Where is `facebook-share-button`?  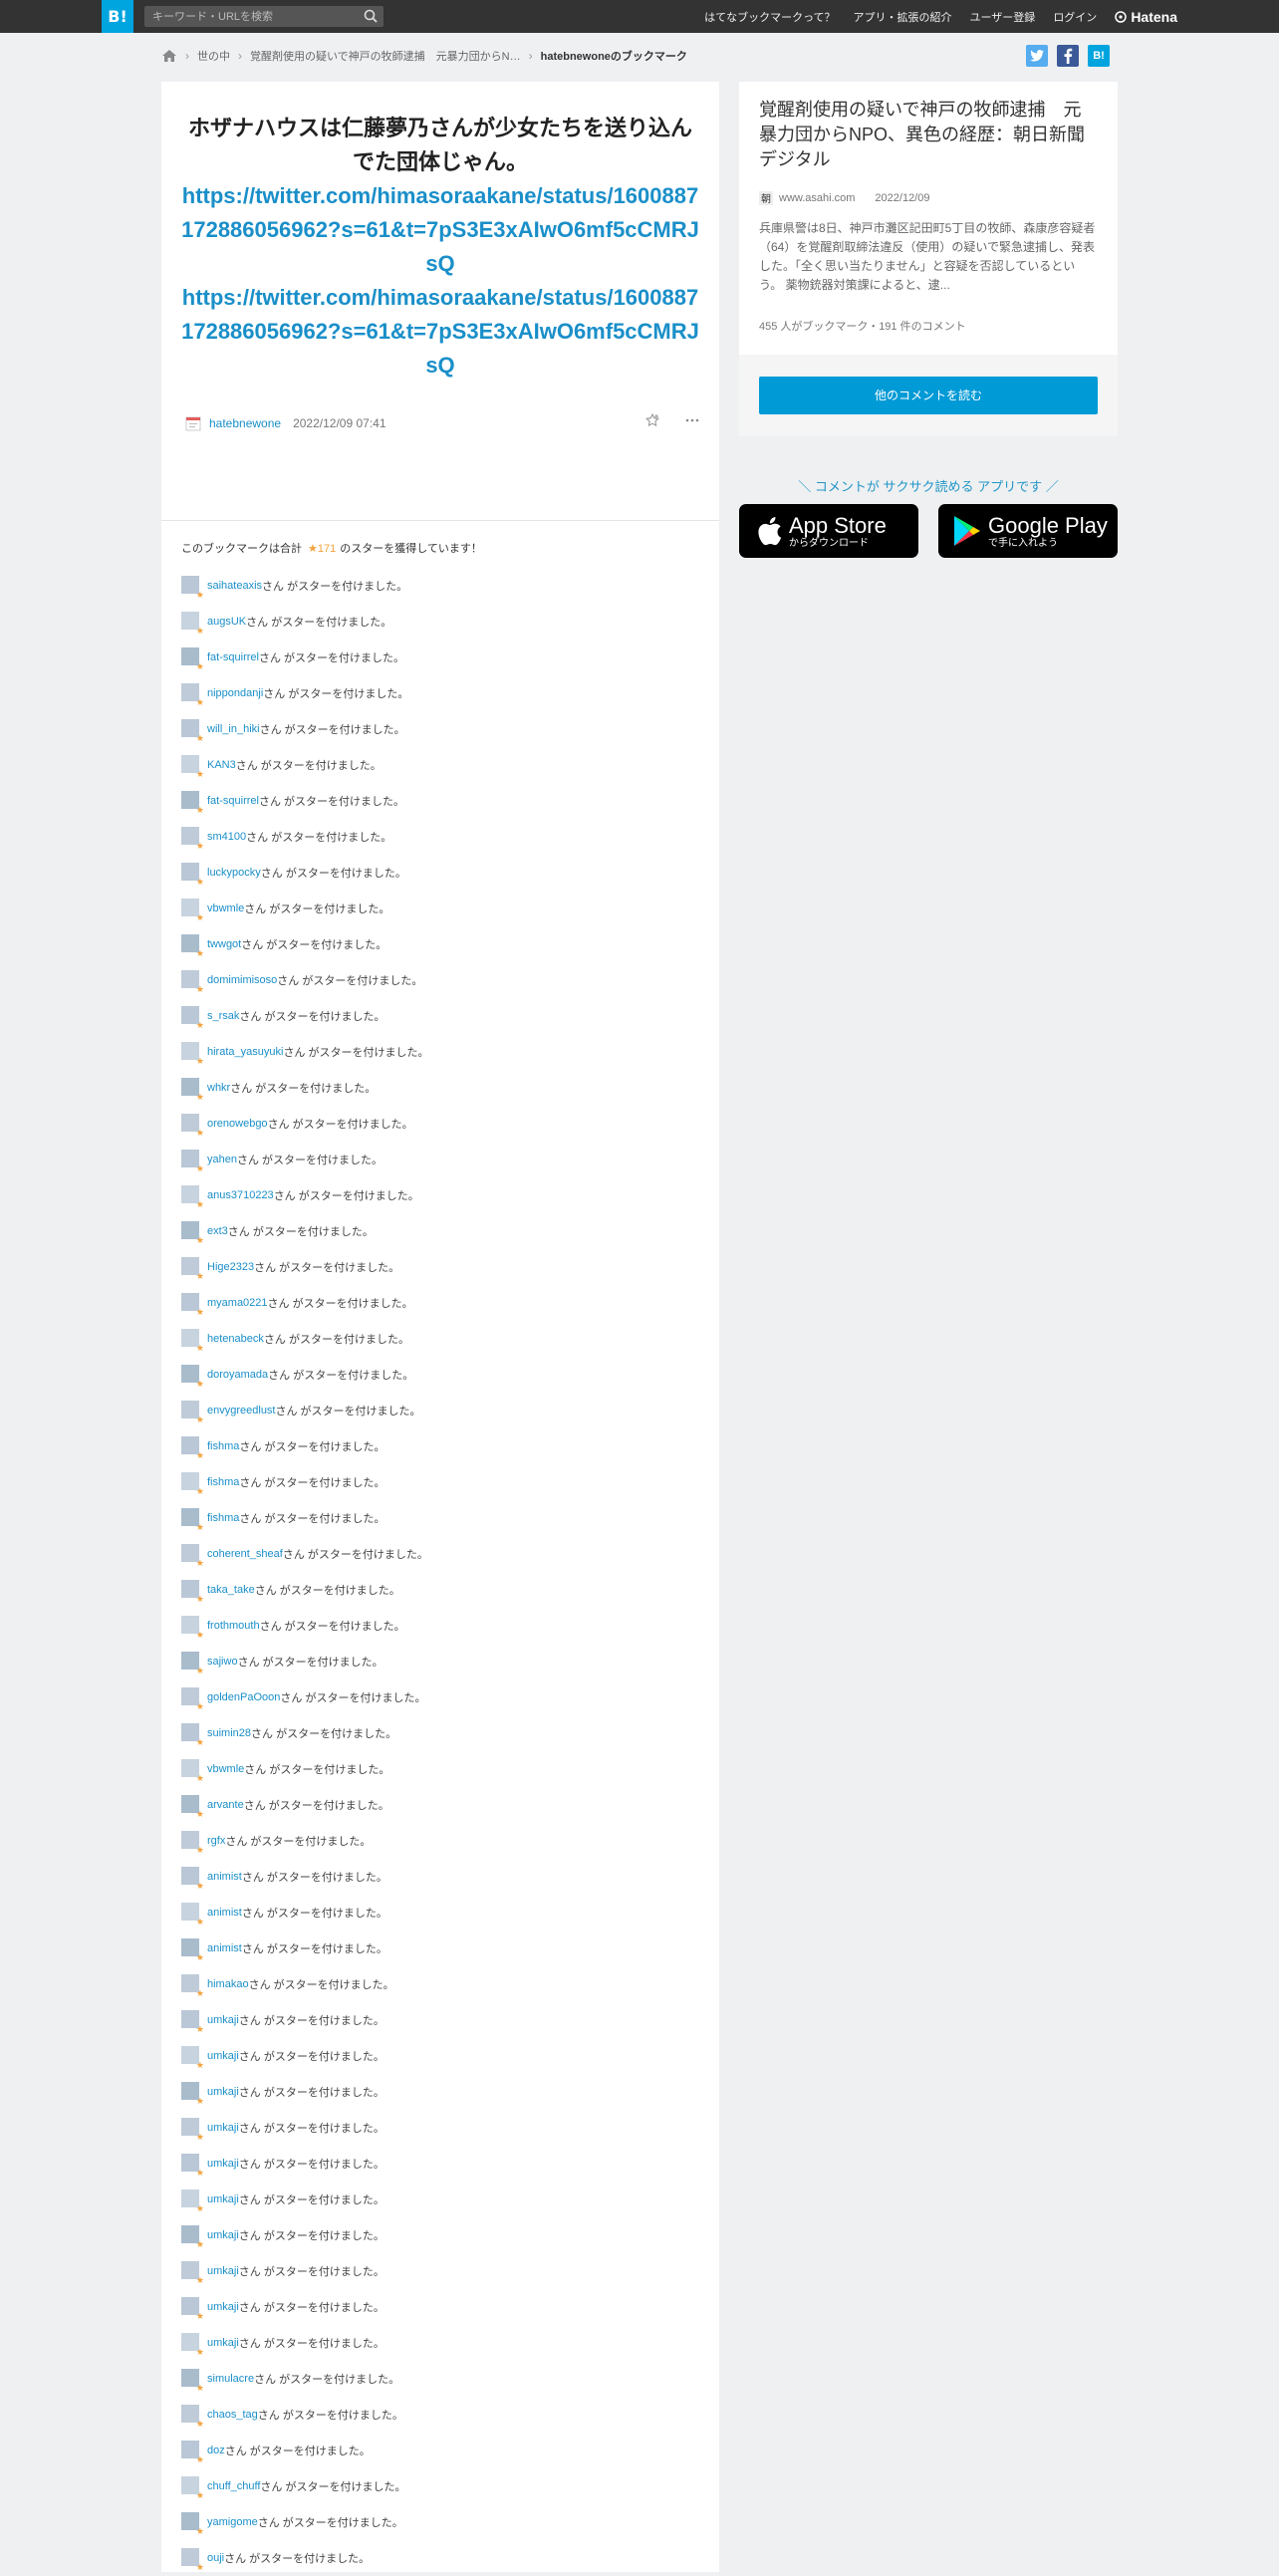
facebook-share-button is located at coordinates (1068, 56).